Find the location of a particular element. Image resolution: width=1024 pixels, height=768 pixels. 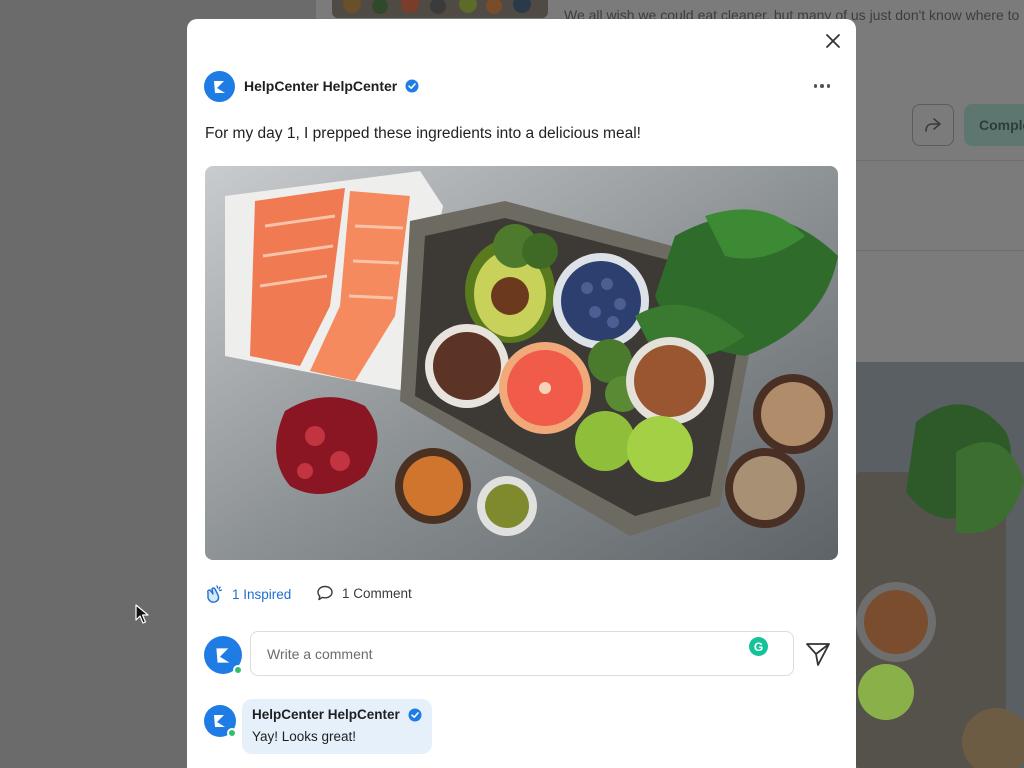

close-icon is located at coordinates (833, 41).